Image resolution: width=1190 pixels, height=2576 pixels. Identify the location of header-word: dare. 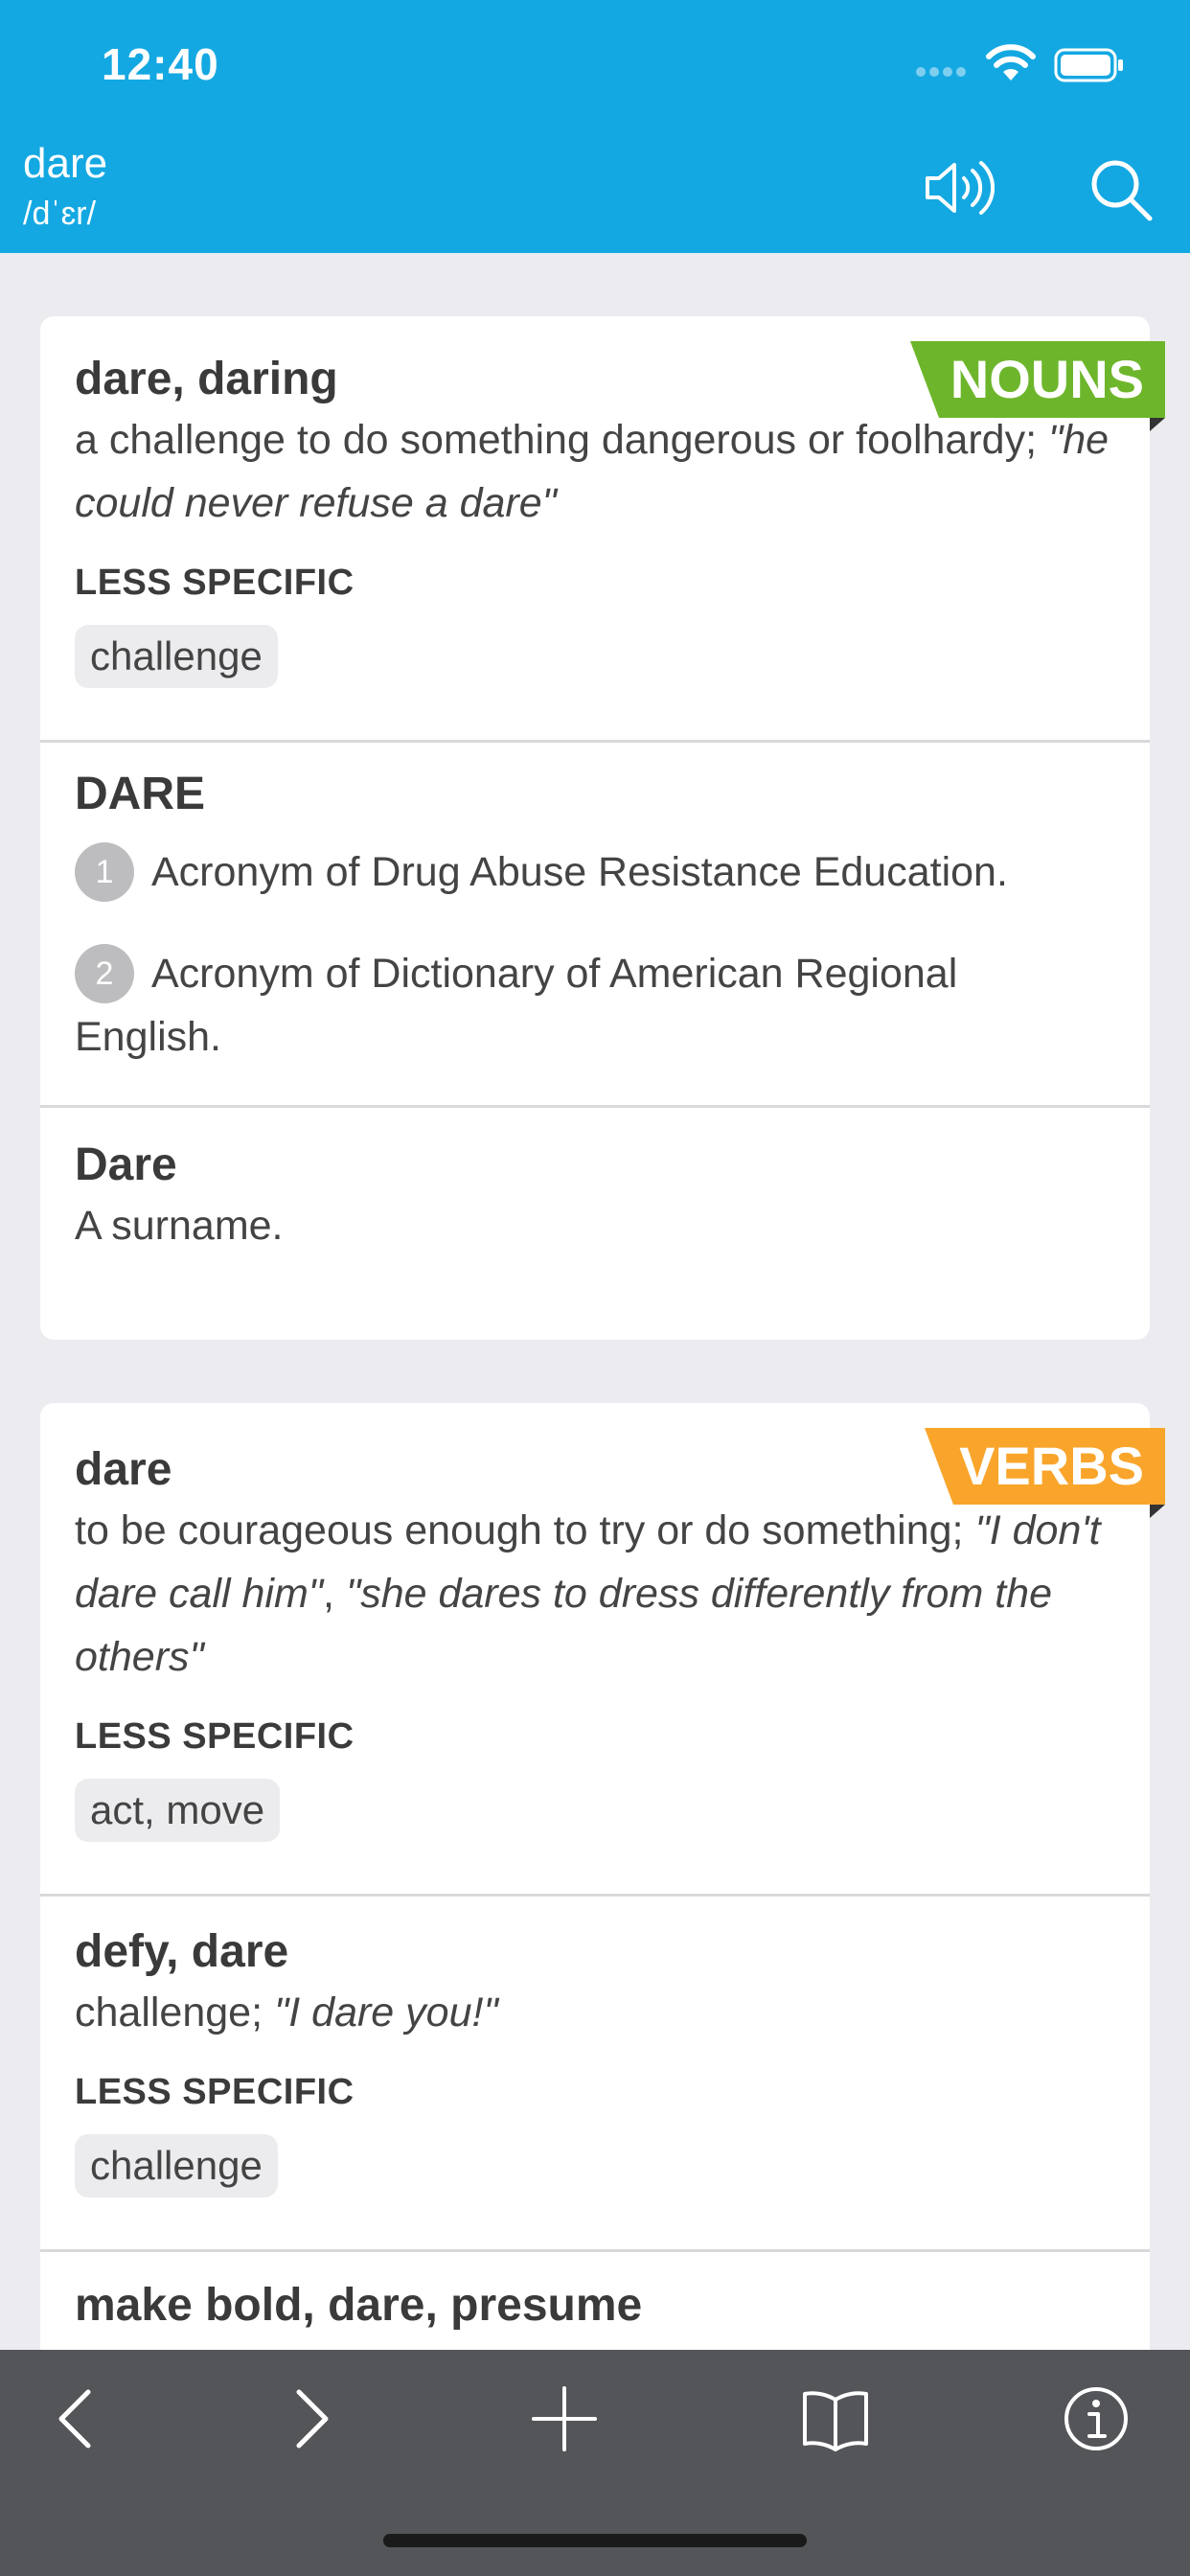
(66, 163).